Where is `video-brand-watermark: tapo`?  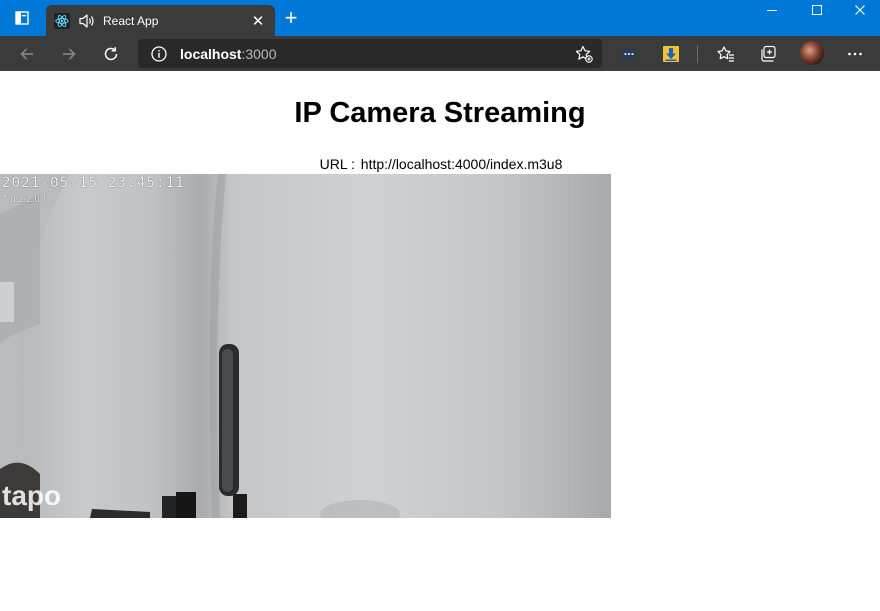 video-brand-watermark: tapo is located at coordinates (32, 495).